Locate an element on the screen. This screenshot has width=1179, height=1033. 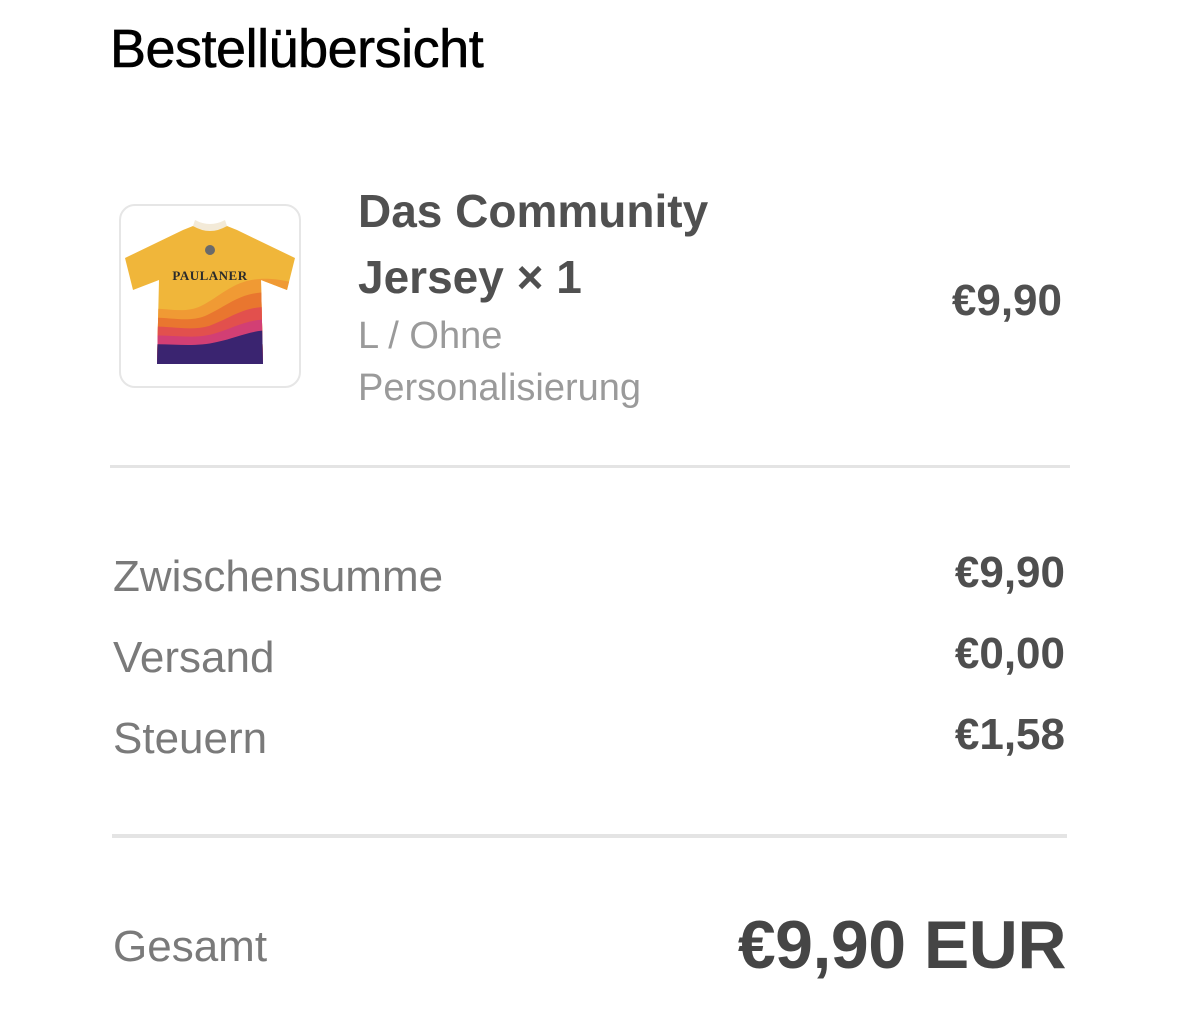
product-name-line1: Das Community is located at coordinates (533, 211).